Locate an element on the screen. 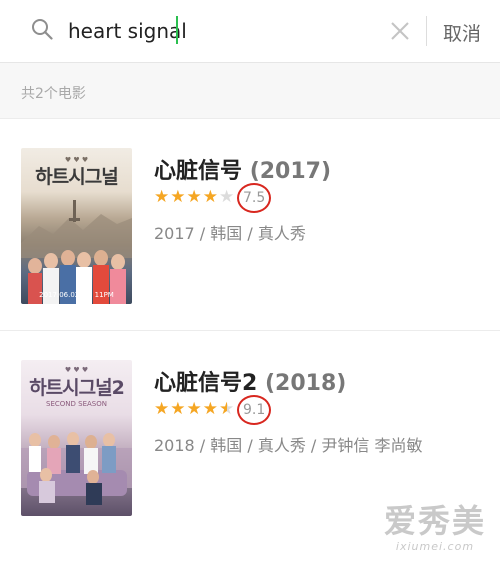 The width and height of the screenshot is (500, 567). results-count: 共2个电影 is located at coordinates (53, 94).